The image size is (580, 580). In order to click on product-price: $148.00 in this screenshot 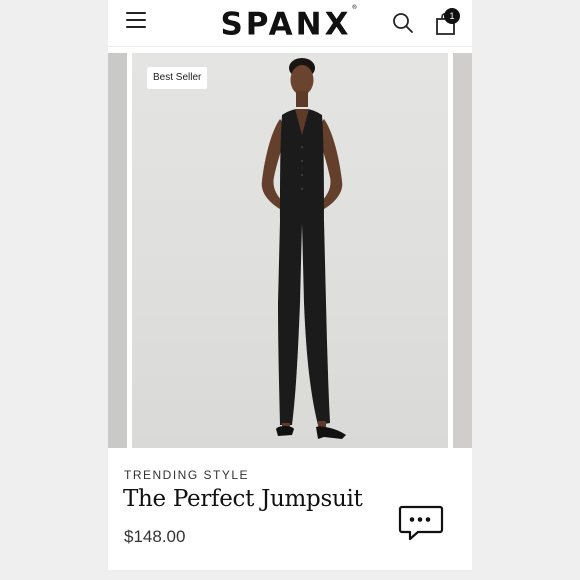, I will do `click(155, 536)`.